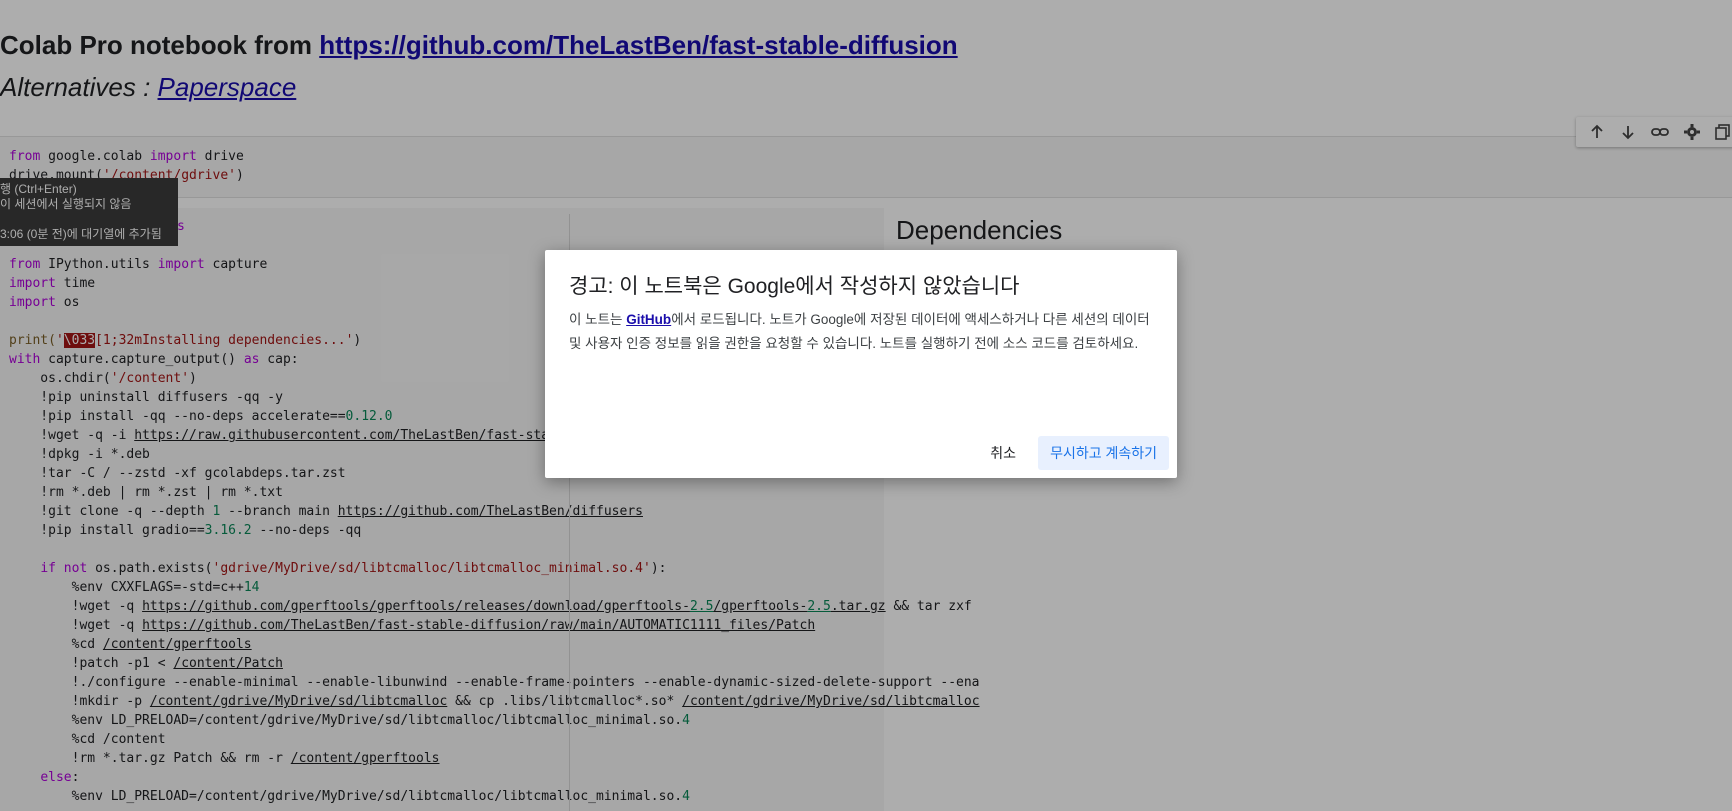 This screenshot has width=1732, height=811. What do you see at coordinates (1103, 453) in the screenshot?
I see `run-anyway-button: 무시하고 계속하기` at bounding box center [1103, 453].